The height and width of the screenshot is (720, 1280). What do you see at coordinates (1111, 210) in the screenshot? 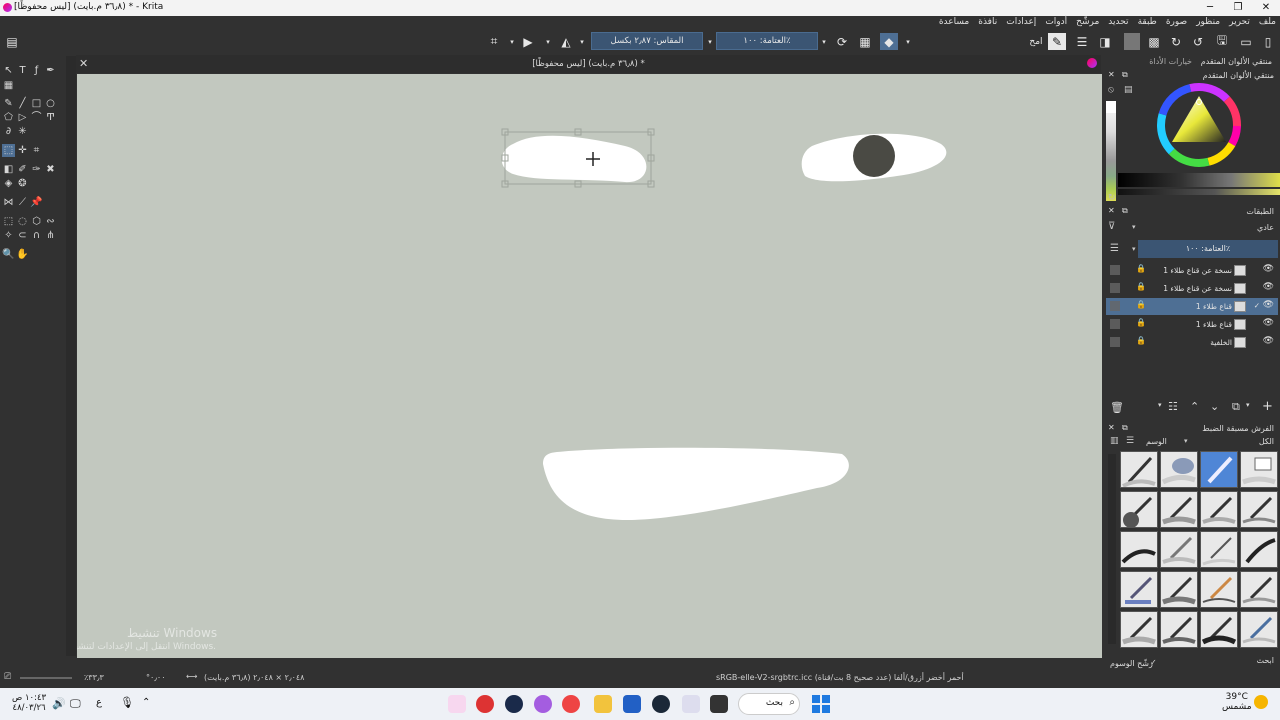
I see `close-layers-icon: ✕` at bounding box center [1111, 210].